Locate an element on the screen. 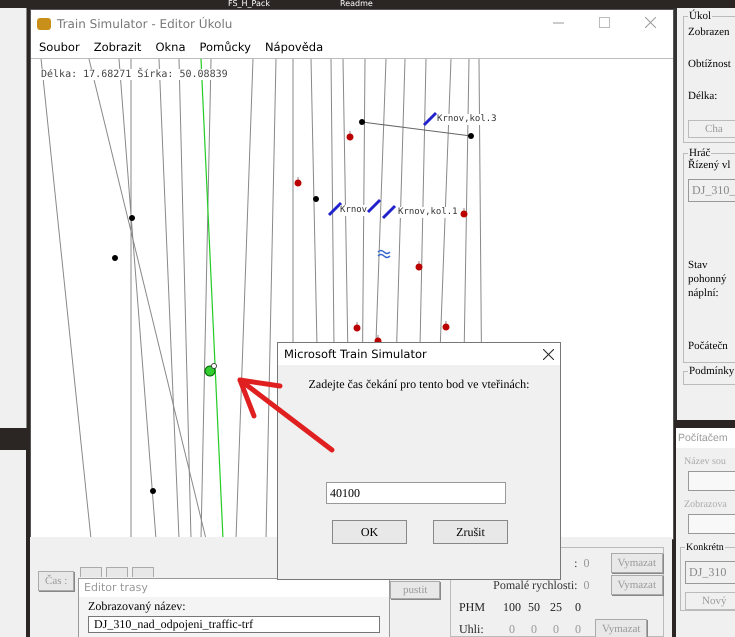 The image size is (735, 637). fuel-level-label: 0 is located at coordinates (578, 607).